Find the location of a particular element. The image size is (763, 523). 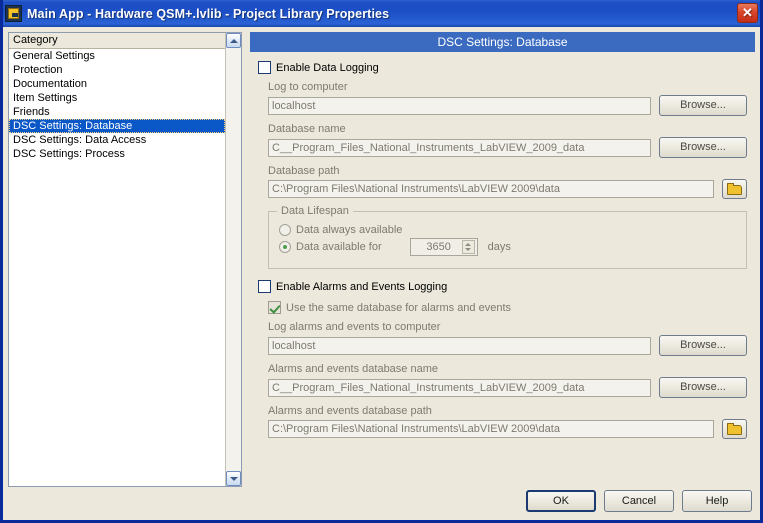

database-path-folder-button is located at coordinates (734, 189).